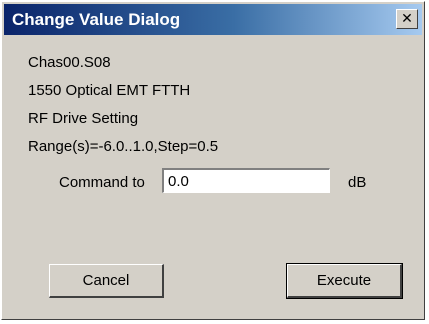 The width and height of the screenshot is (429, 324). I want to click on command-label: Command to, so click(102, 182).